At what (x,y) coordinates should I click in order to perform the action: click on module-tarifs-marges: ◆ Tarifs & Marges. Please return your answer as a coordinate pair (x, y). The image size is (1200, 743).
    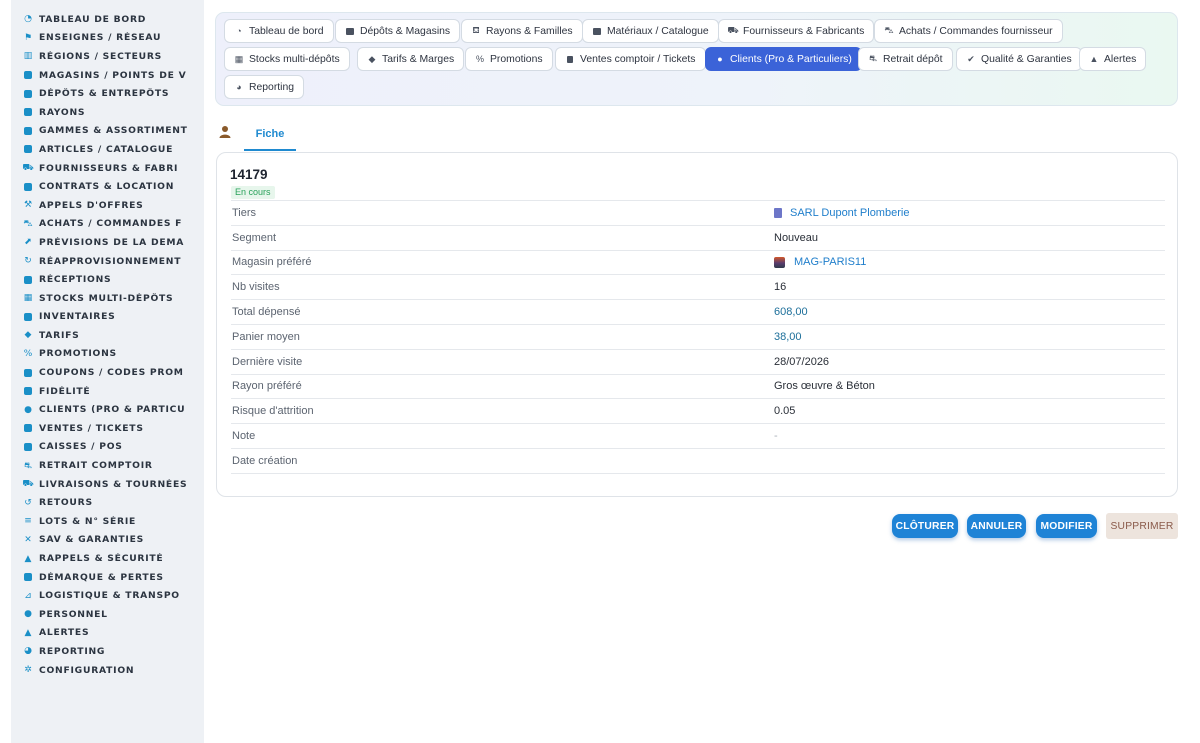
    Looking at the image, I should click on (411, 59).